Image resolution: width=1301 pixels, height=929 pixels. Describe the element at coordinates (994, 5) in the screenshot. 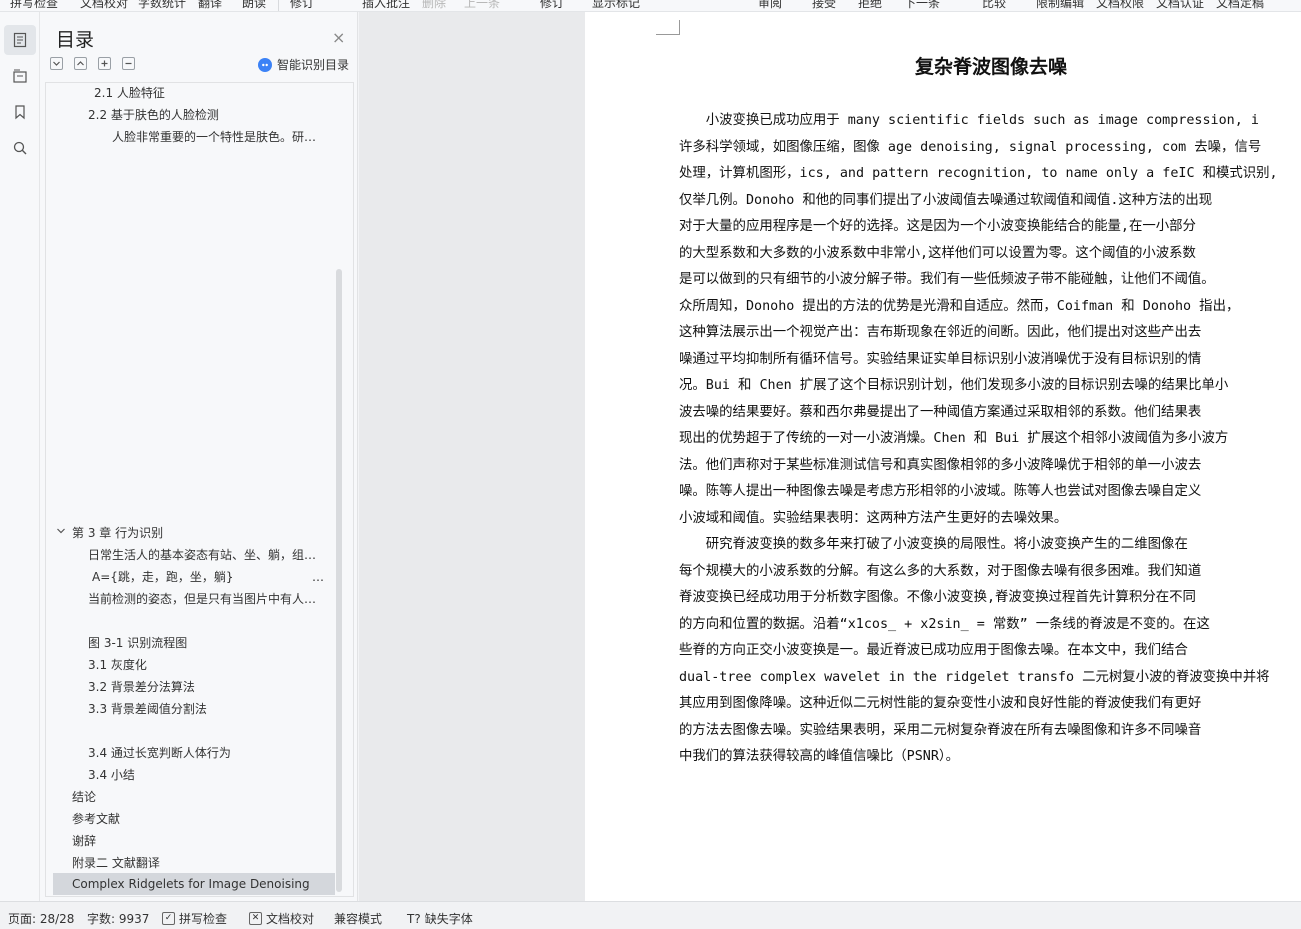

I see `toolbar-compare: 比较` at that location.